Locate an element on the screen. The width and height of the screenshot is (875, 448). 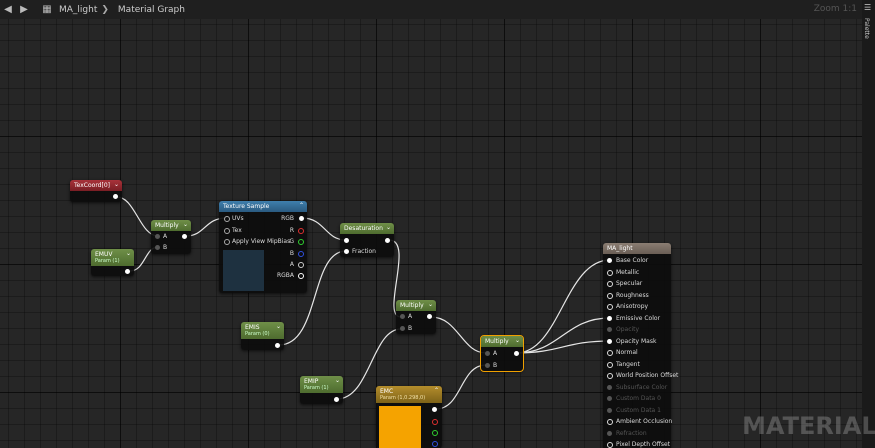
node-header: EMC Param (1,0.298,0) ⌃ is located at coordinates (409, 394).